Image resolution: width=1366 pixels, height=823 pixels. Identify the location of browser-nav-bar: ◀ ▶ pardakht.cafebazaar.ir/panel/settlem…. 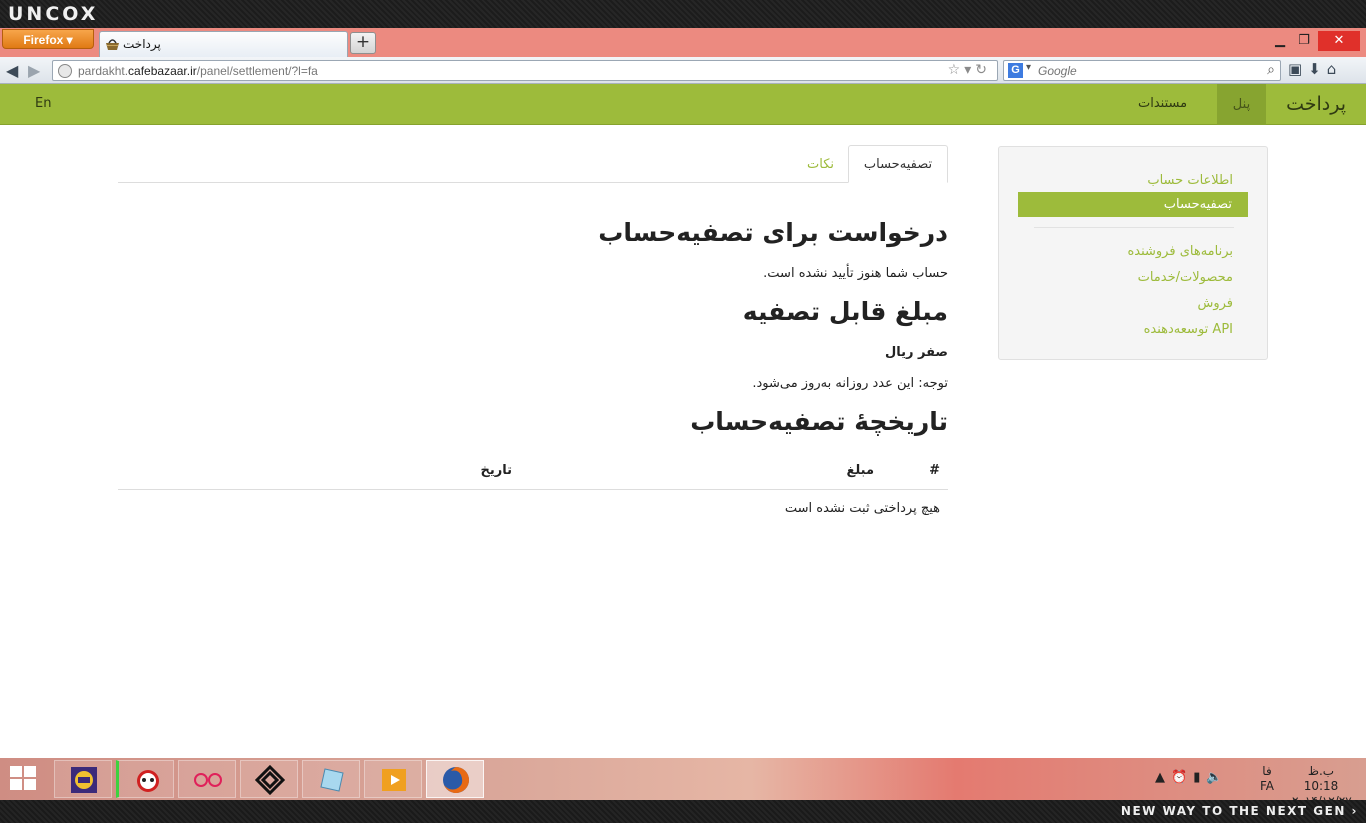
(683, 70).